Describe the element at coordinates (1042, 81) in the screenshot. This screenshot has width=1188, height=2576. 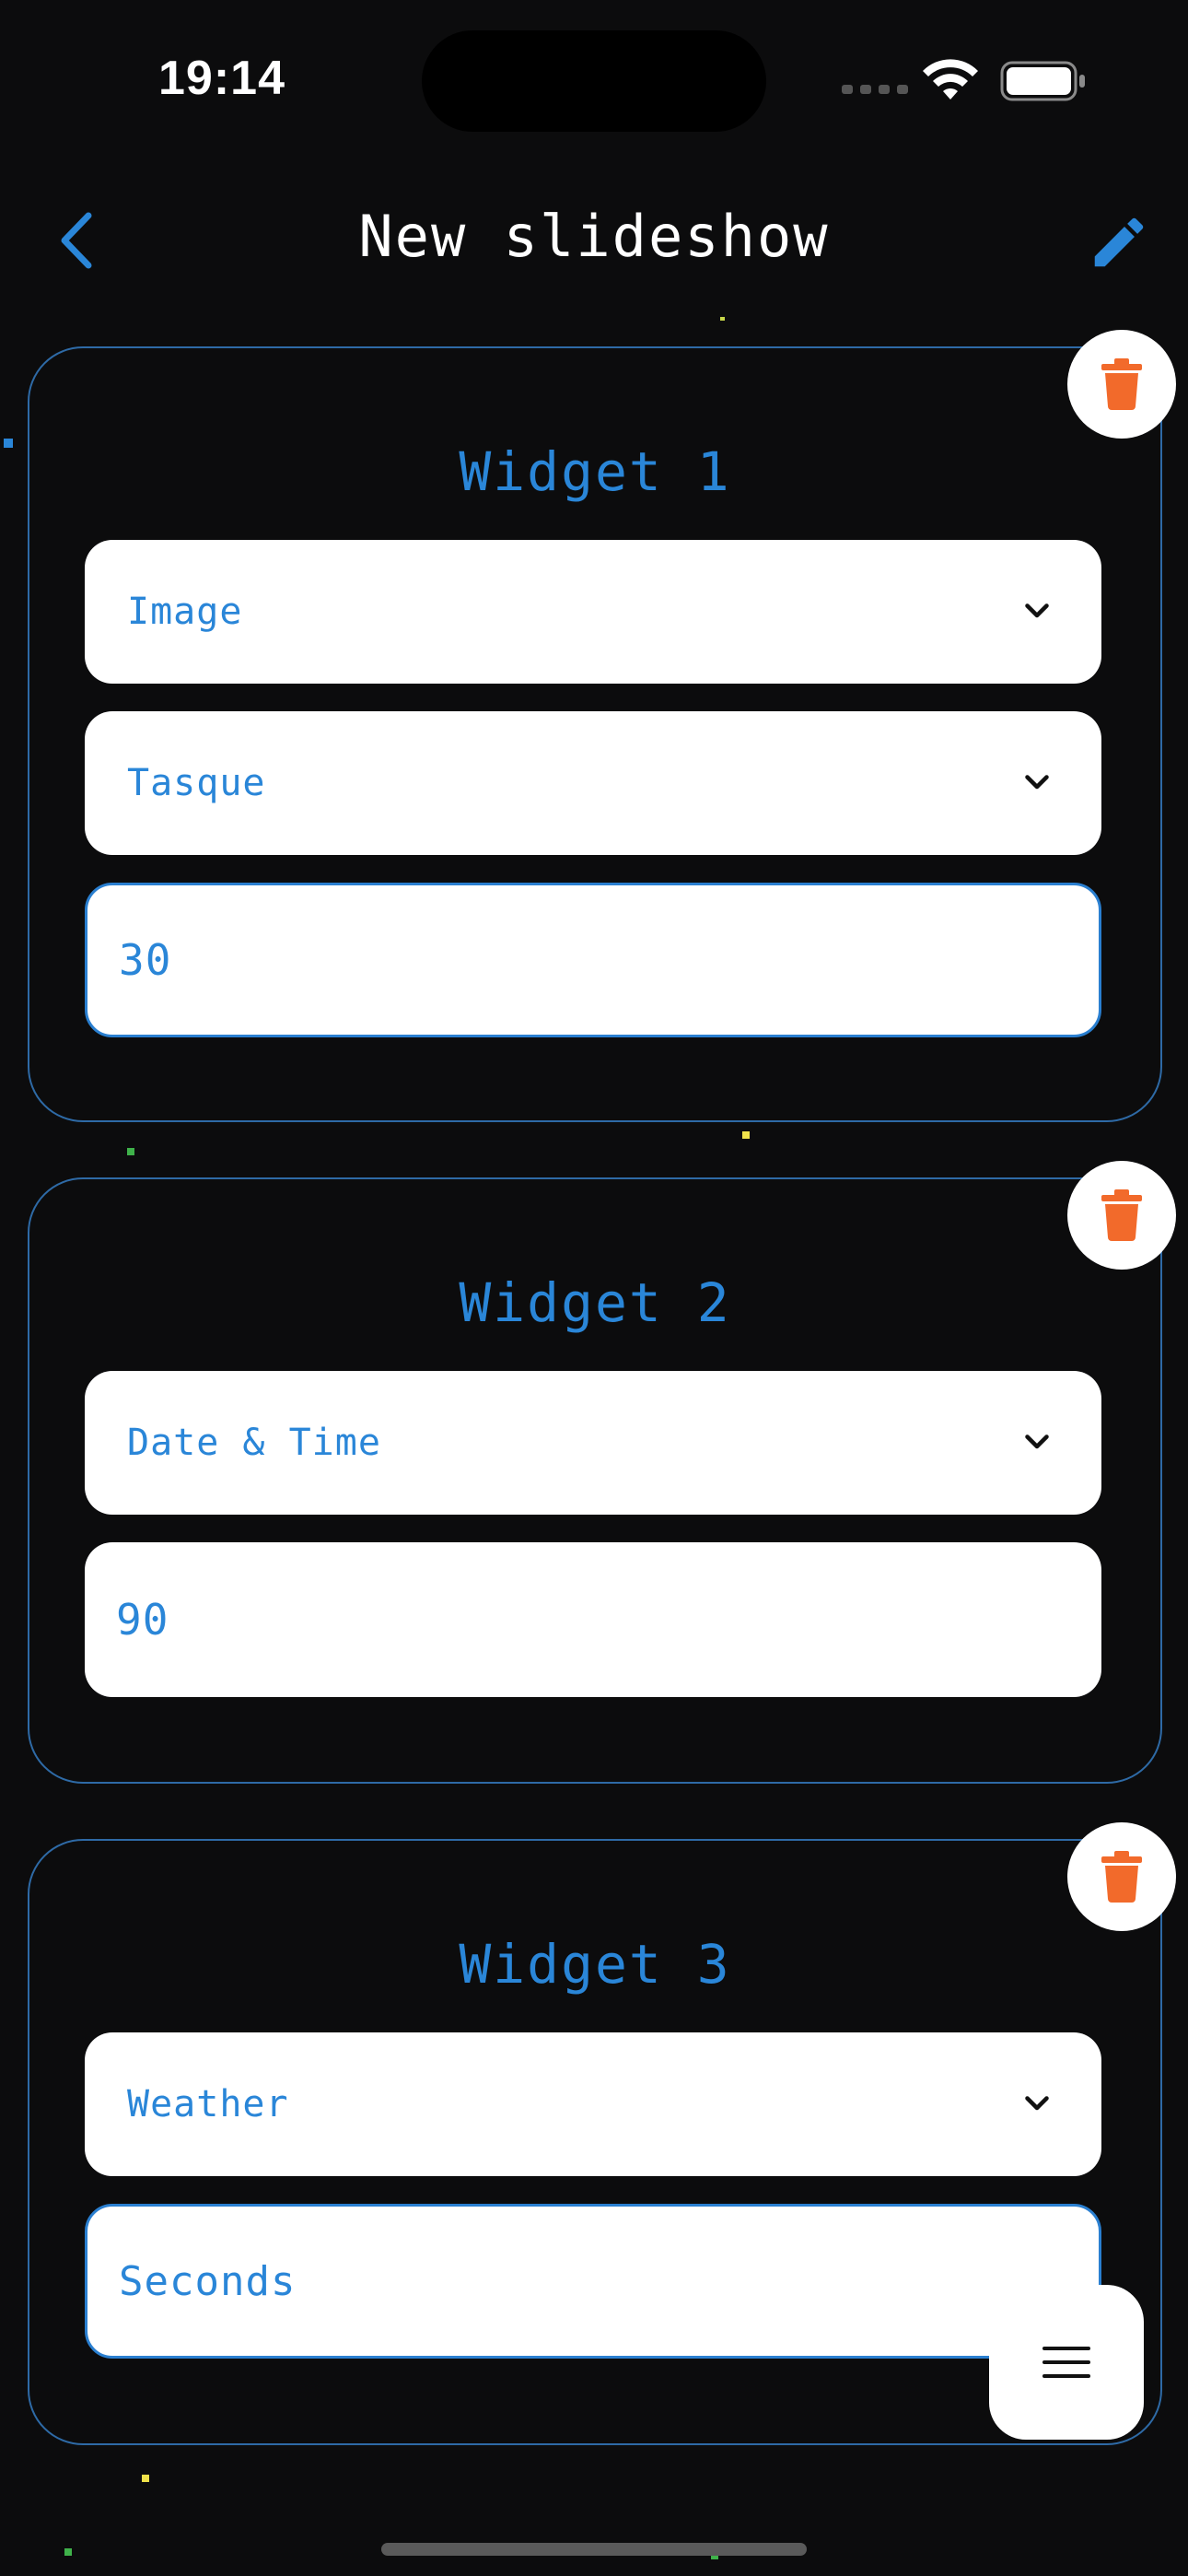
I see `battery-icon` at that location.